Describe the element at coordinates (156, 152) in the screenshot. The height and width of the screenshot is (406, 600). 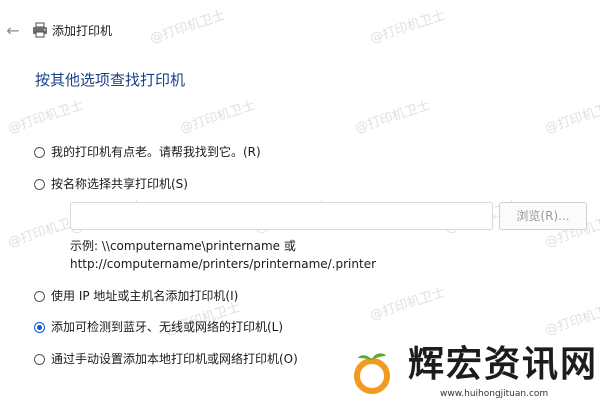
I see `option-label: 我的打印机有点老。请帮我找到它。(R)` at that location.